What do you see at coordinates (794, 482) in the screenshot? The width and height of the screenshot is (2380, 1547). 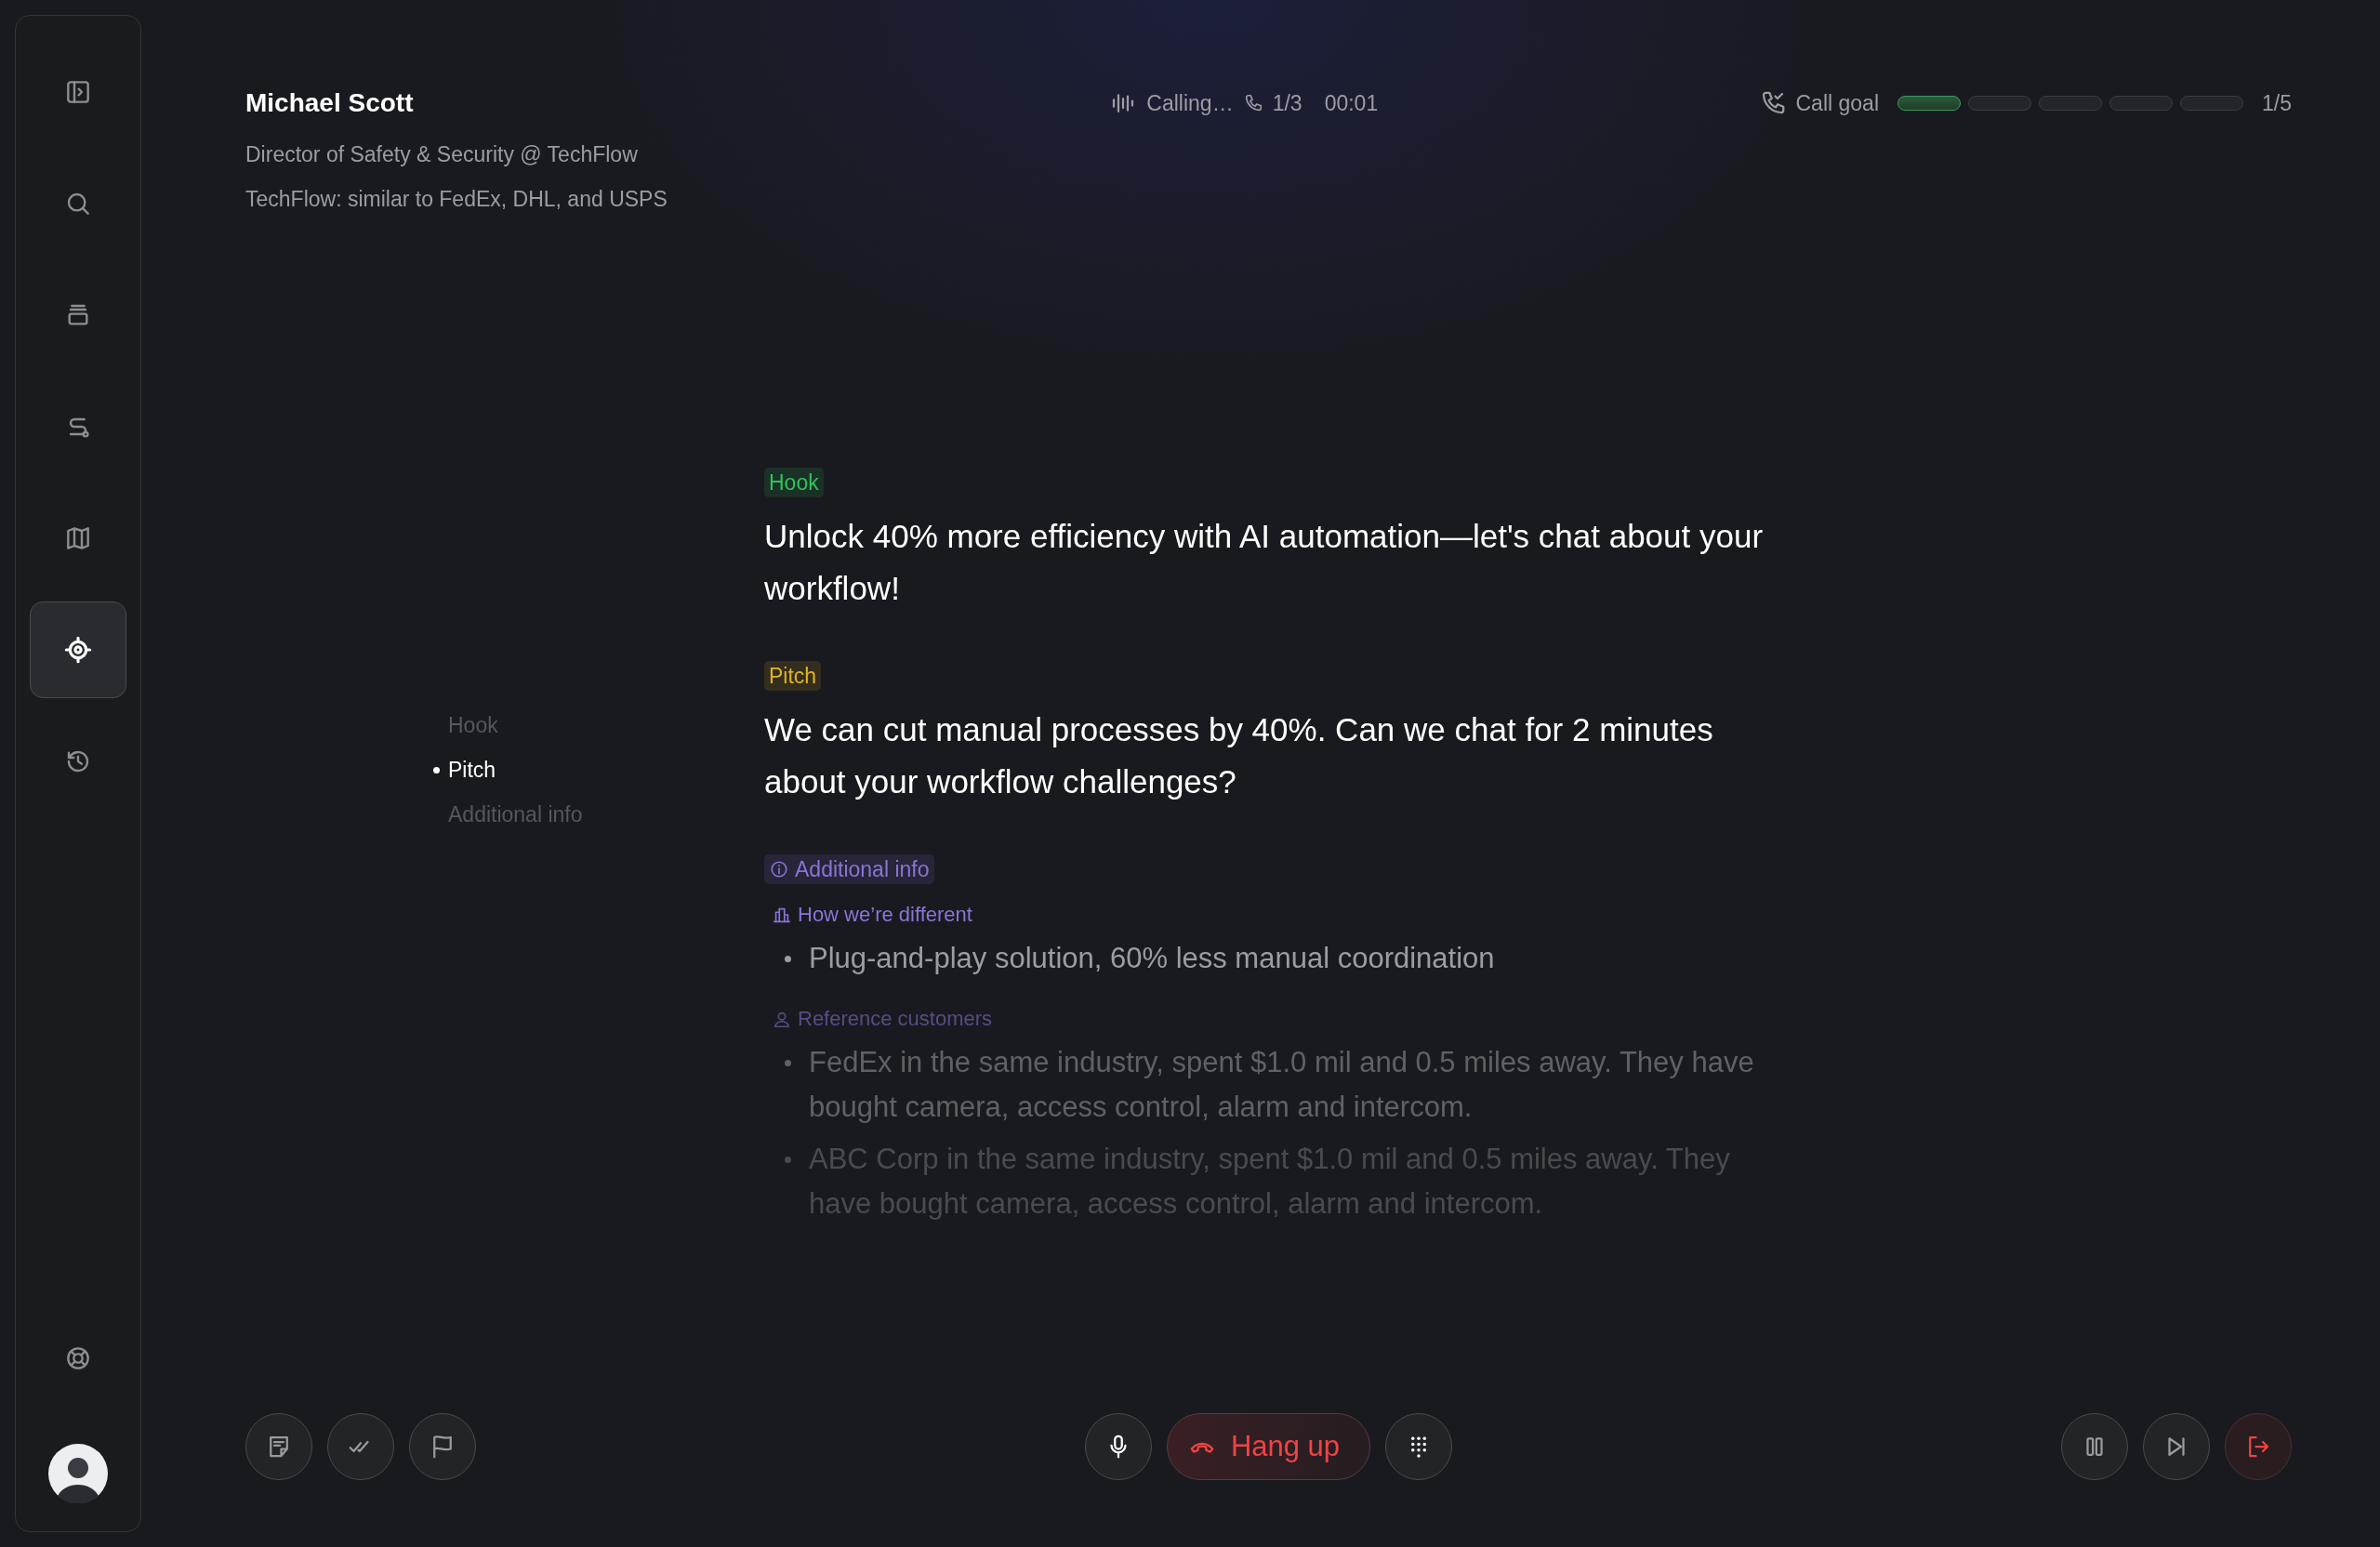 I see `section-tag: Hook` at bounding box center [794, 482].